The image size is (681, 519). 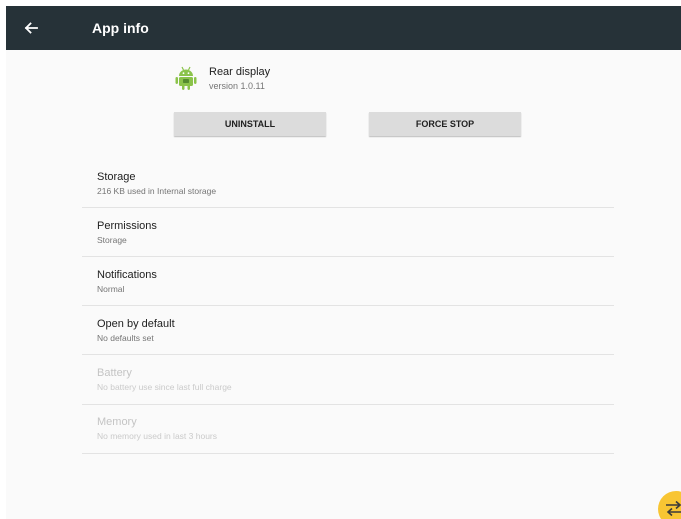 I want to click on permissions-title: Permissions, so click(x=127, y=226).